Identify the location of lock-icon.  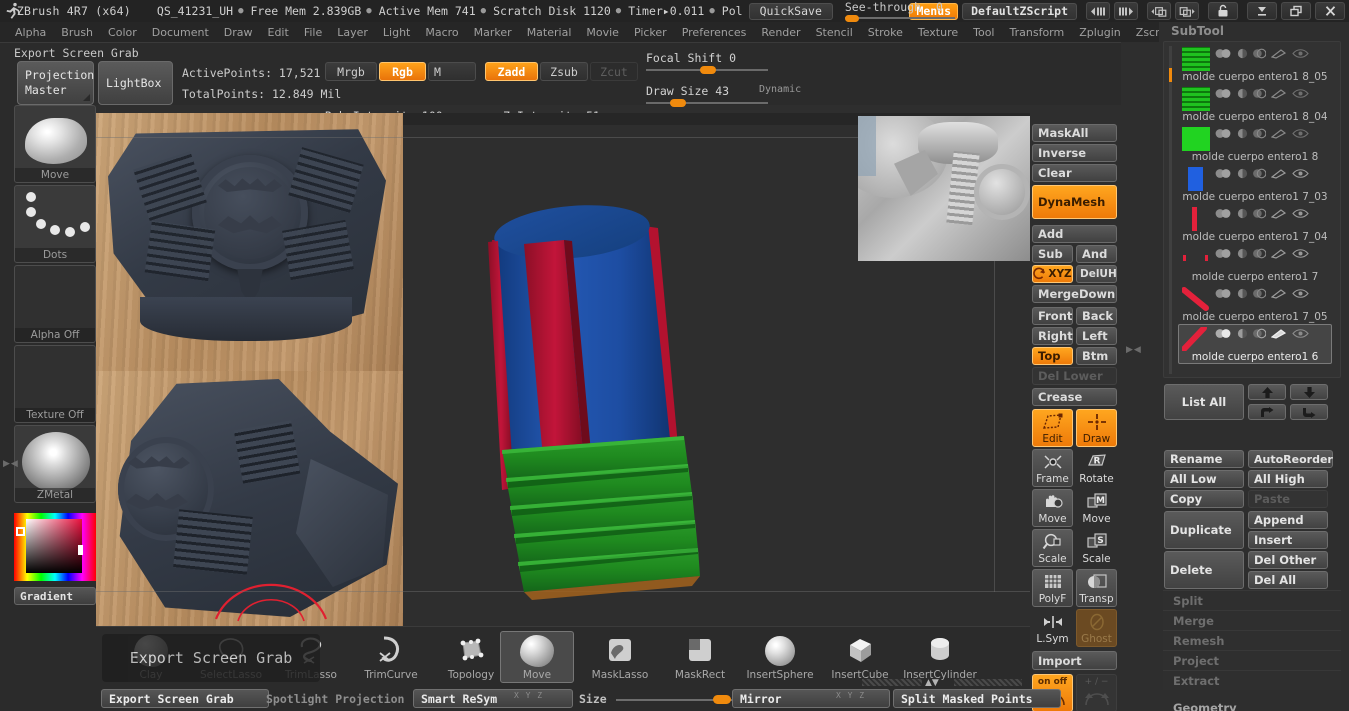
(1223, 11).